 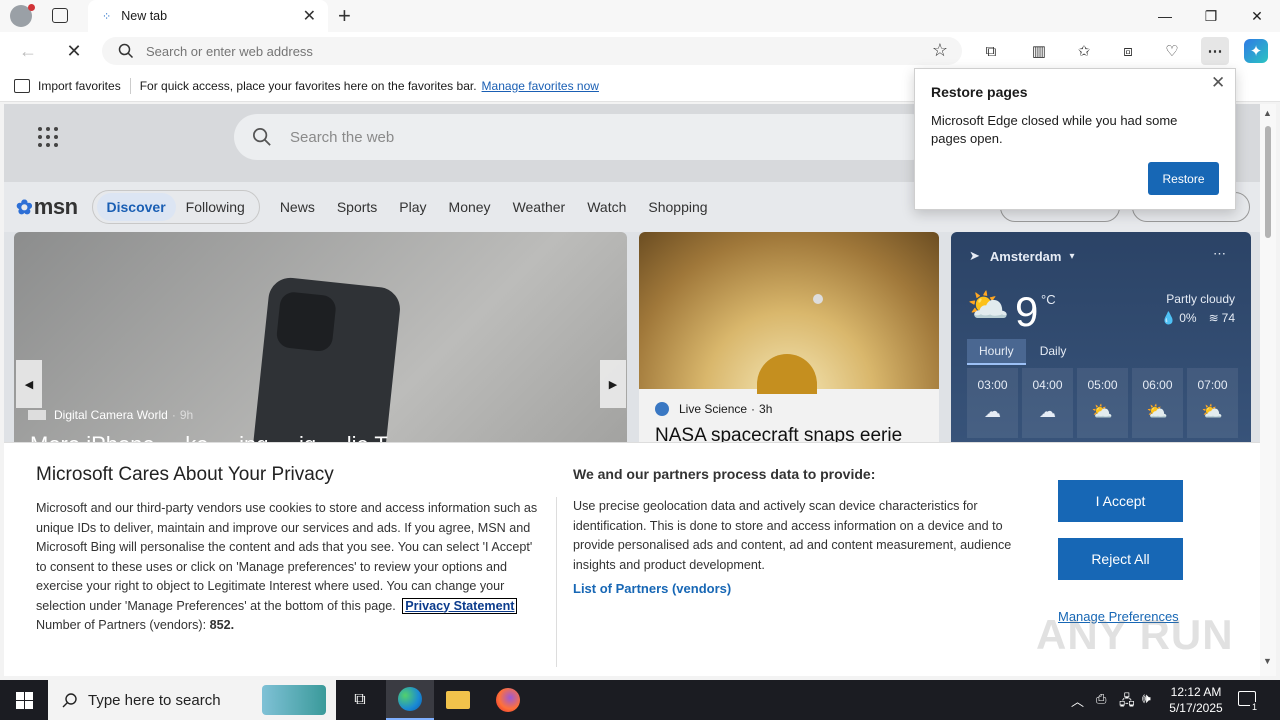 I want to click on title-bar: ⁘ New tab ✕ + — ❐ ✕, so click(x=640, y=16).